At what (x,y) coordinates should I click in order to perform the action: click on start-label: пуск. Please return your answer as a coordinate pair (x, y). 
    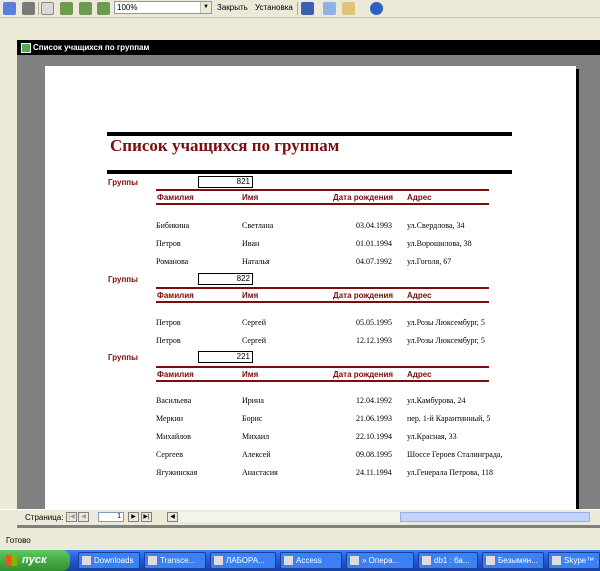
    Looking at the image, I should click on (34, 560).